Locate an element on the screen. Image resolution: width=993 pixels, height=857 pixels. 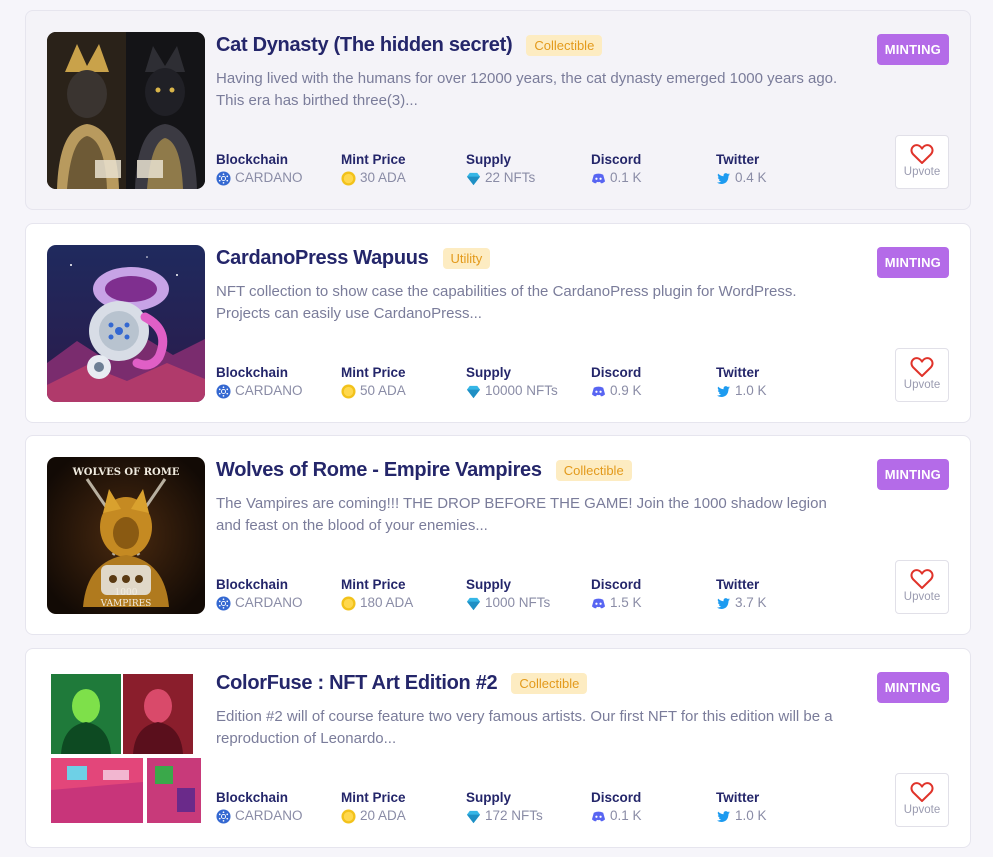
stat-value: 3.7 K is located at coordinates (751, 602).